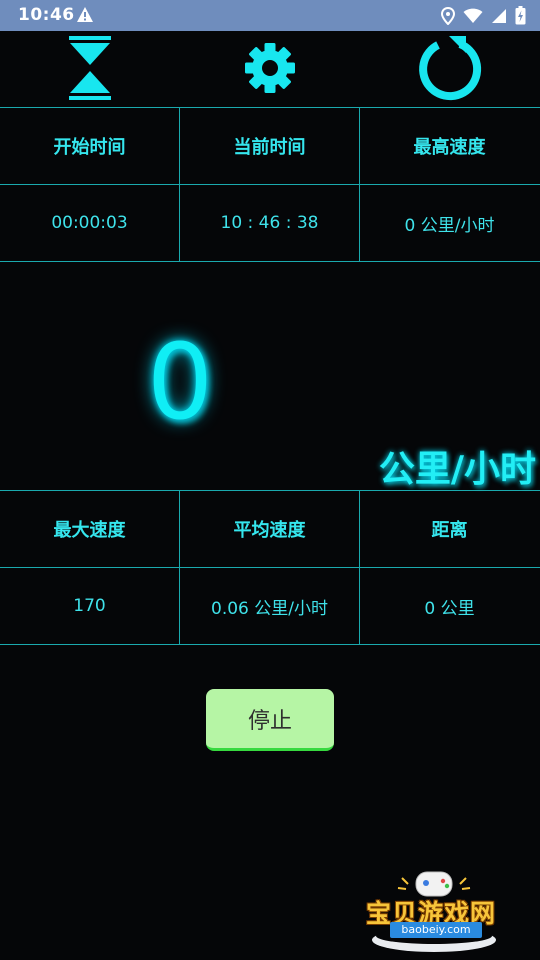  What do you see at coordinates (180, 382) in the screenshot?
I see `current-speed-value: 0` at bounding box center [180, 382].